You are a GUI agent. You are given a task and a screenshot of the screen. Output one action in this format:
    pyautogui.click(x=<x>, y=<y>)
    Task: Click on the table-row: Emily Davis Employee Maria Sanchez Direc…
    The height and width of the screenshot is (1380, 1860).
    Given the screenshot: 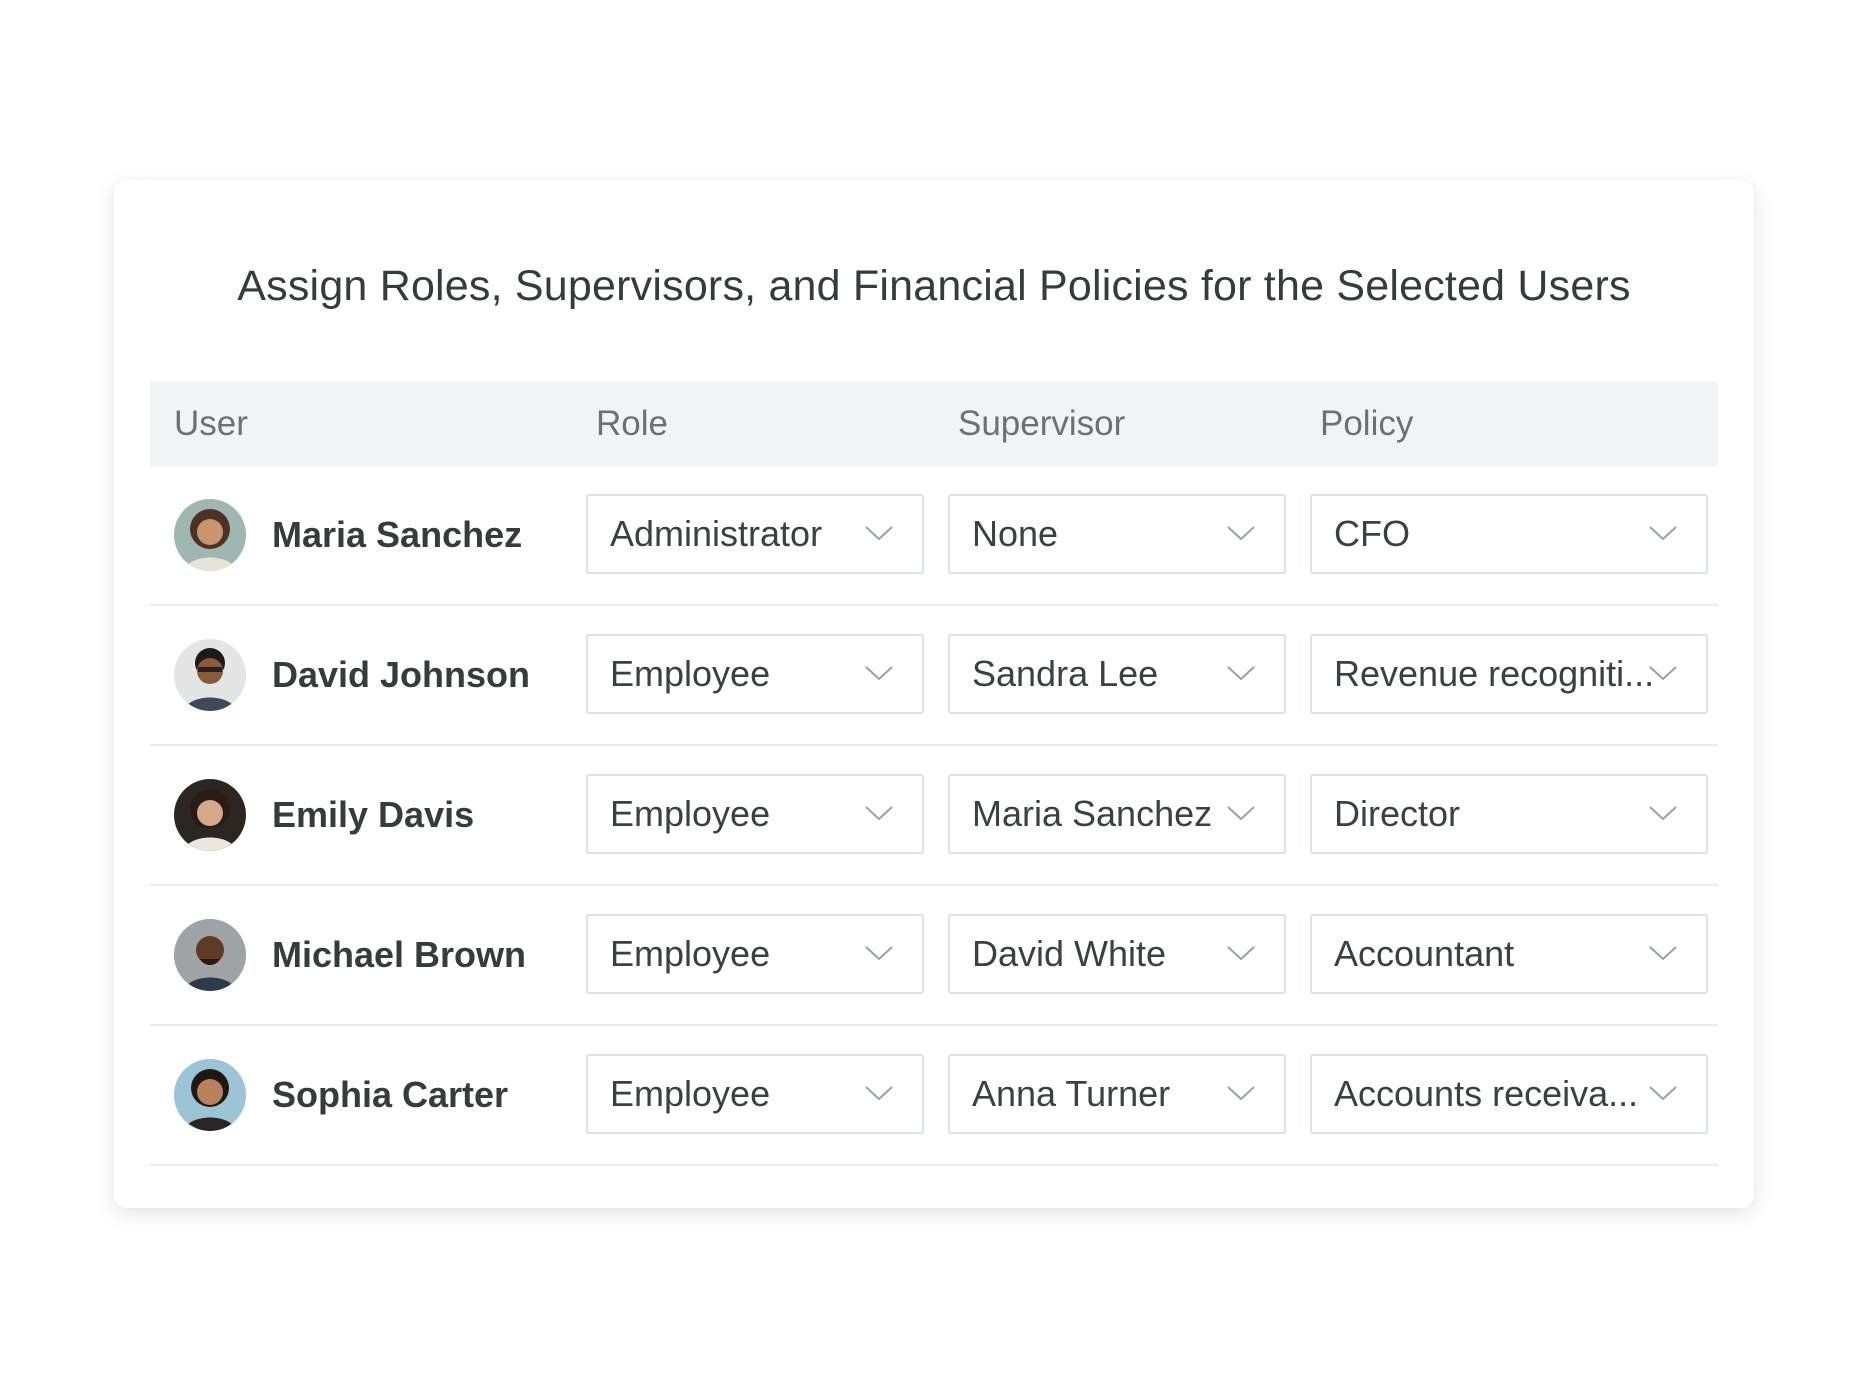 What is the action you would take?
    pyautogui.click(x=934, y=816)
    